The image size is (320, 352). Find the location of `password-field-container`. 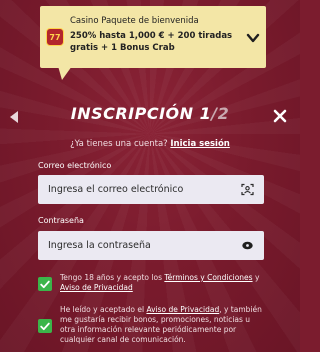

password-field-container is located at coordinates (151, 245).